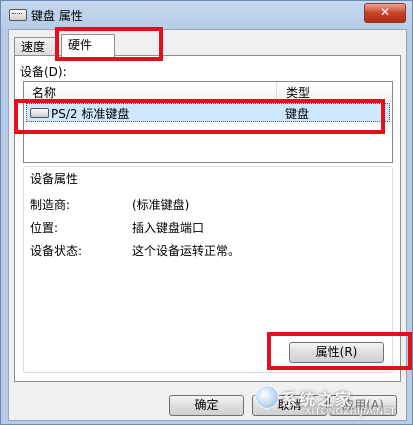  What do you see at coordinates (44, 92) in the screenshot?
I see `column-name: 名称` at bounding box center [44, 92].